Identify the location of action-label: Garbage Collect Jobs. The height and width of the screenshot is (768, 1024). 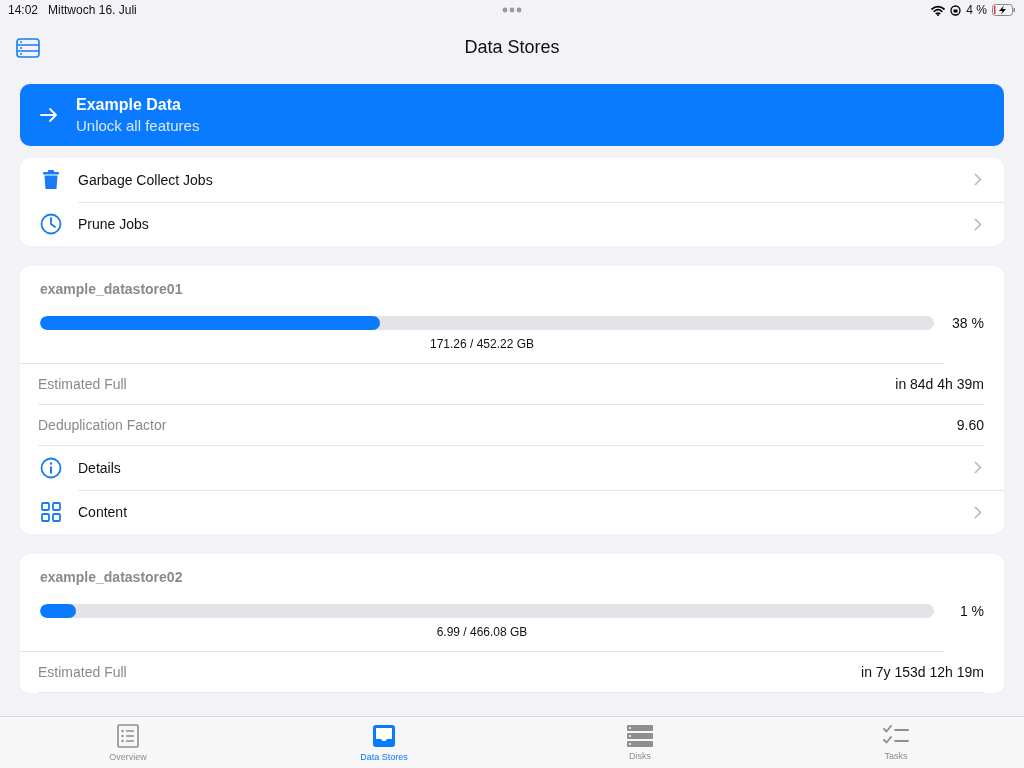
(145, 179).